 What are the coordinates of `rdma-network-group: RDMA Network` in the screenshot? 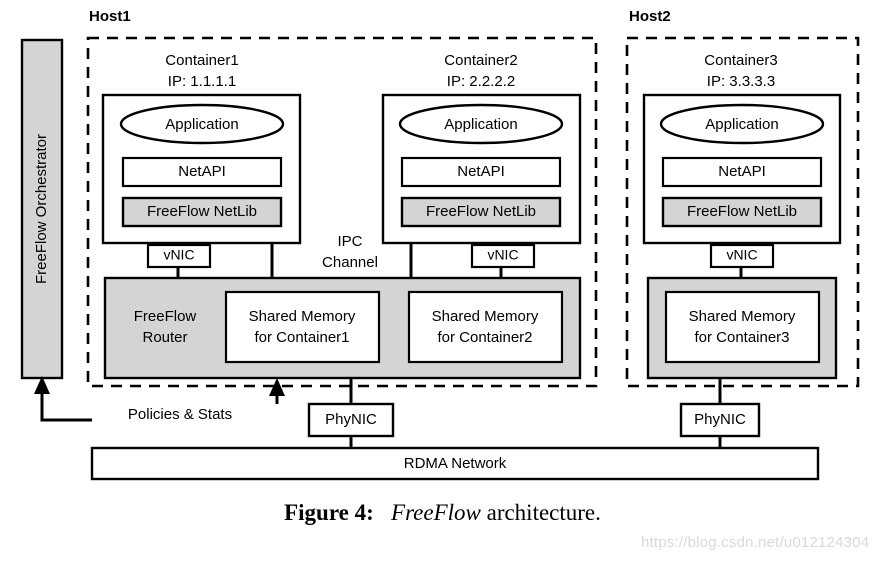 It's located at (455, 463).